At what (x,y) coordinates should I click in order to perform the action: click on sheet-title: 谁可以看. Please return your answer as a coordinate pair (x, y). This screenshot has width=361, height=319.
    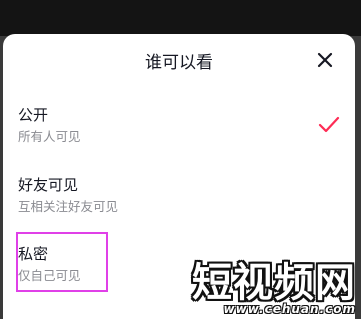
    Looking at the image, I should click on (179, 63).